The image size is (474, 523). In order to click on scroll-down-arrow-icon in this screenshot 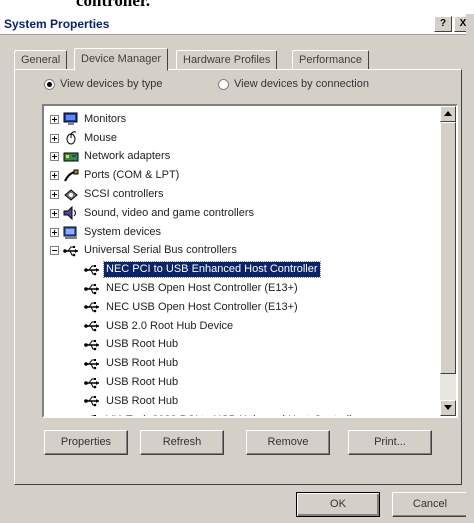, I will do `click(448, 407)`.